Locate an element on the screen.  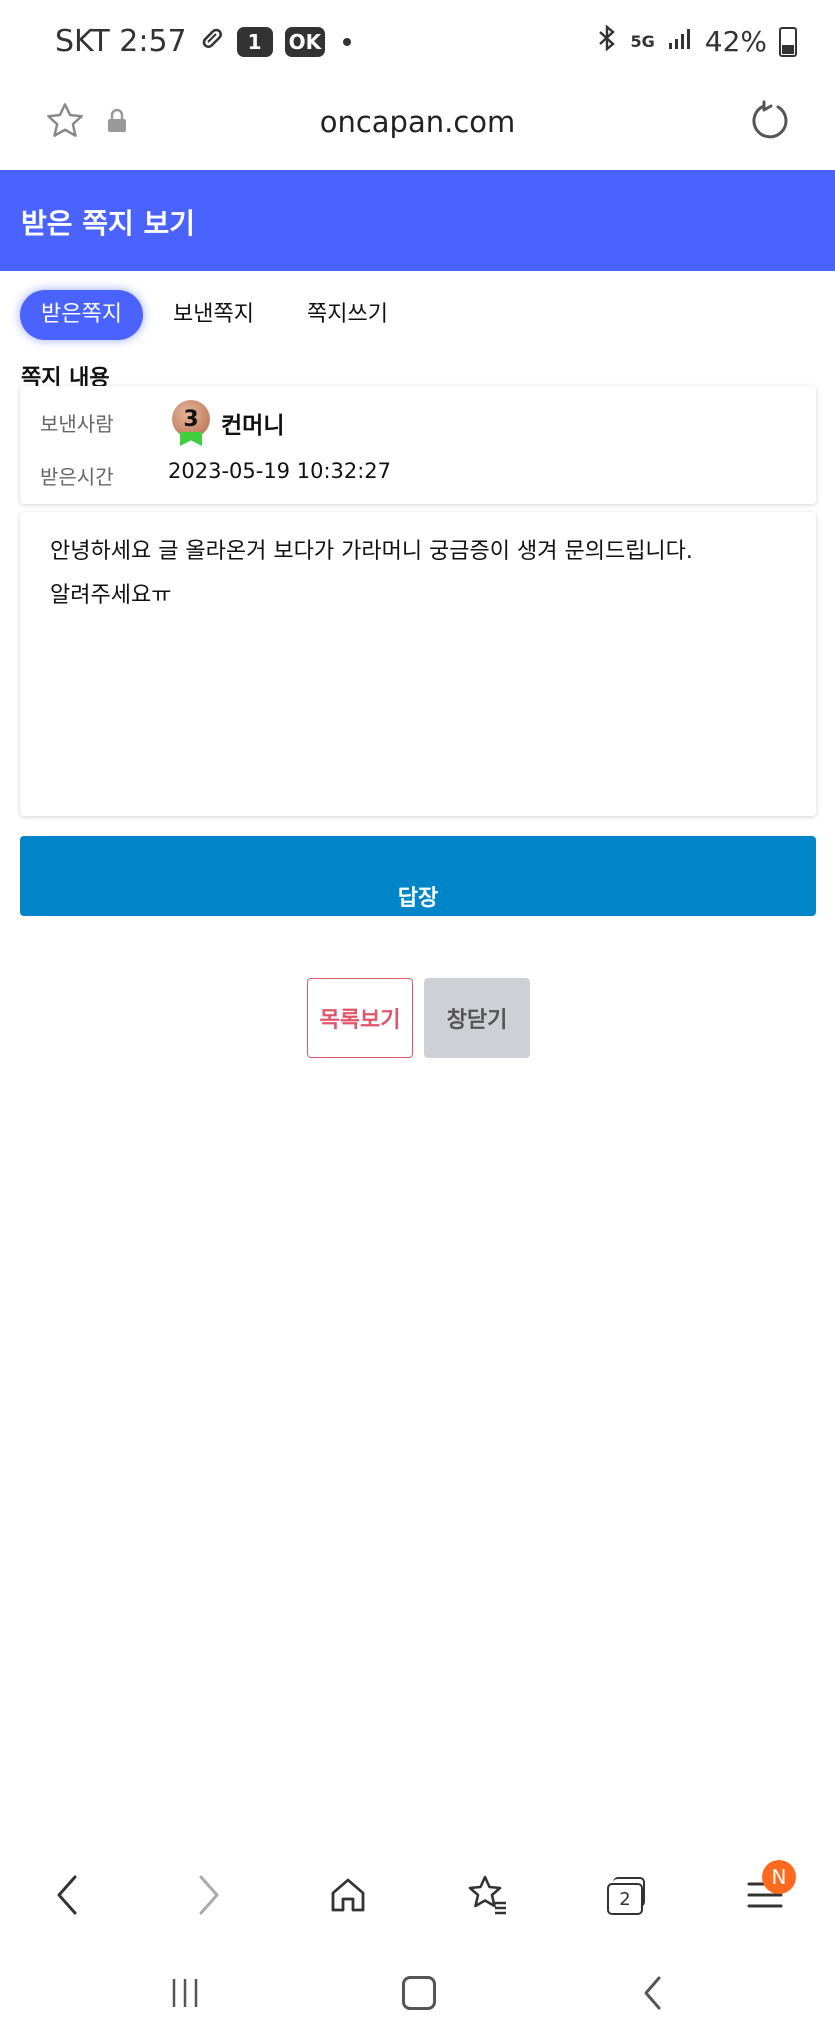
reply-button: 답장 is located at coordinates (418, 876).